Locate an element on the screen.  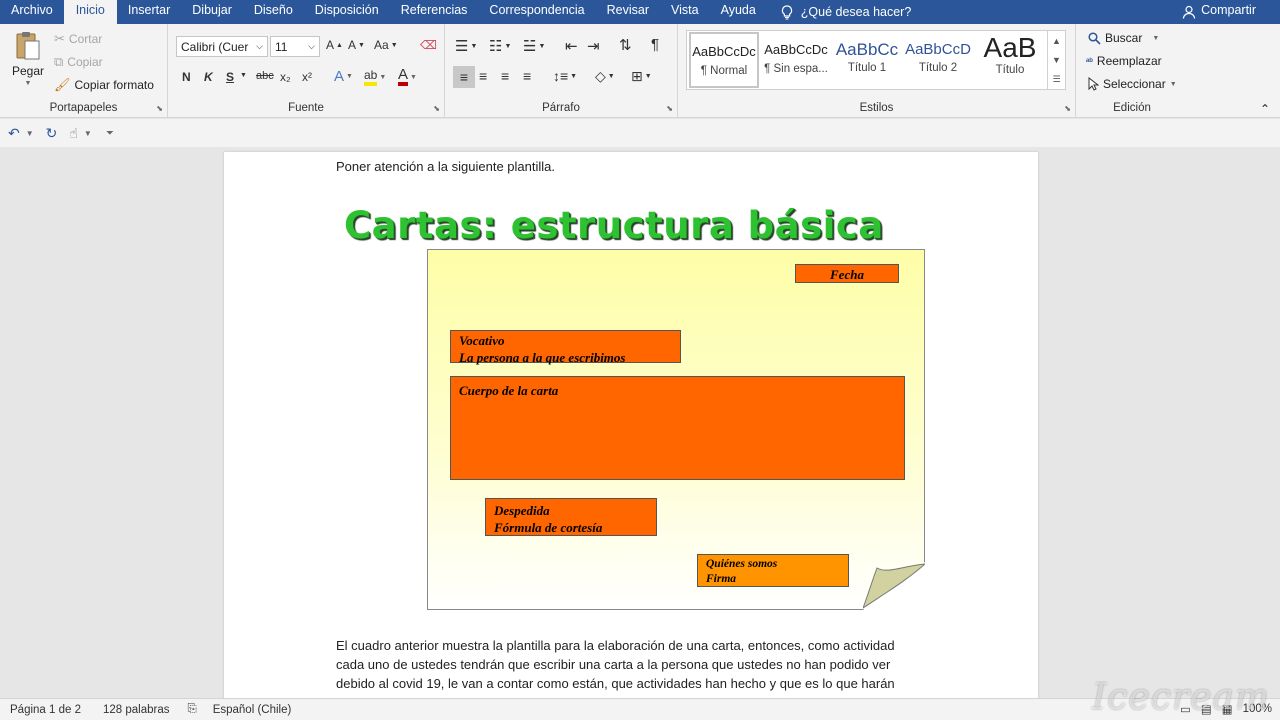
font-family-combo: Calibri (Cuer ⌵ is located at coordinates (222, 46).